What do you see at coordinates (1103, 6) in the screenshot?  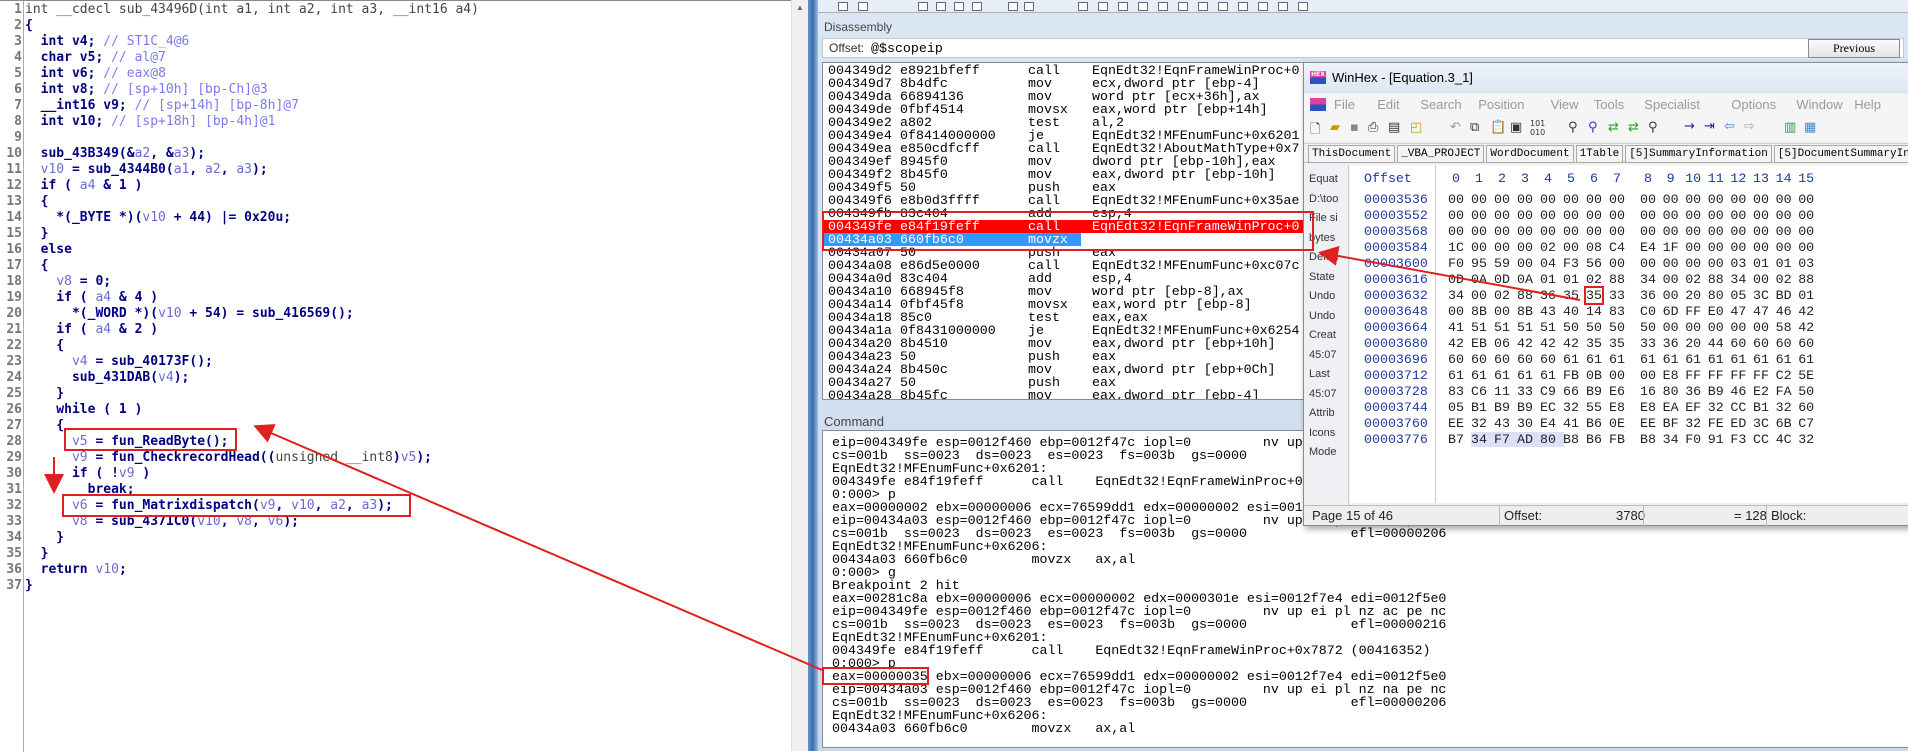 I see `watch-window-icon` at bounding box center [1103, 6].